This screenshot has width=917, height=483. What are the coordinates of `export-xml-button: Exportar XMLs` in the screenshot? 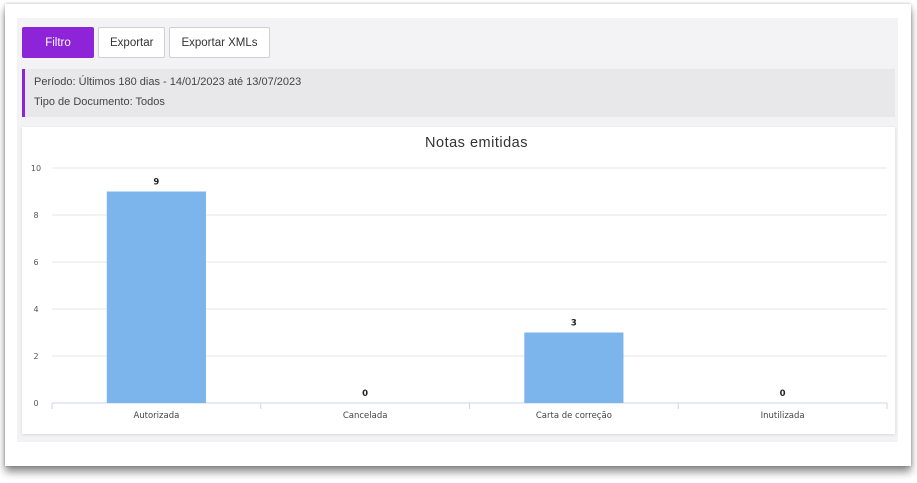 It's located at (219, 42).